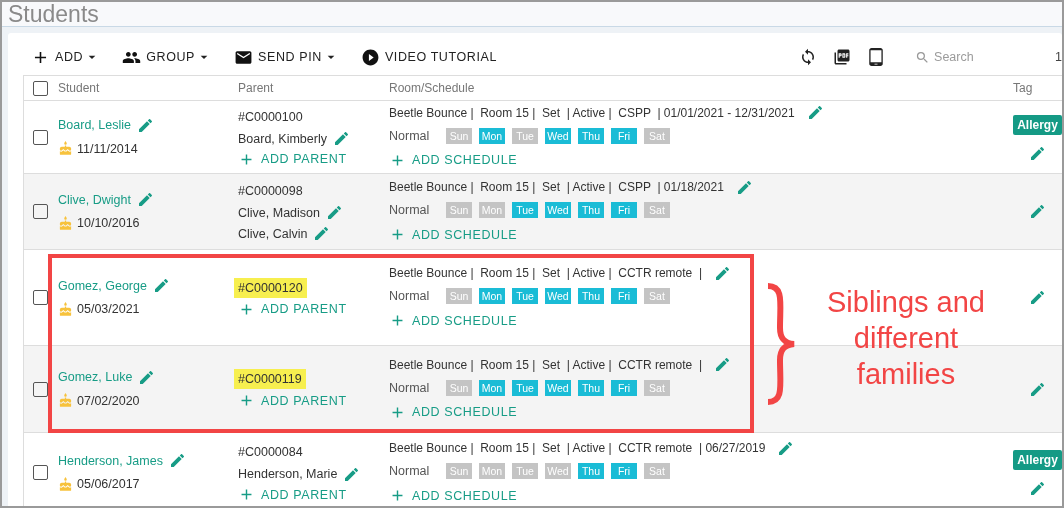 The width and height of the screenshot is (1064, 508). What do you see at coordinates (906, 338) in the screenshot?
I see `annotation-text: Siblings and different families` at bounding box center [906, 338].